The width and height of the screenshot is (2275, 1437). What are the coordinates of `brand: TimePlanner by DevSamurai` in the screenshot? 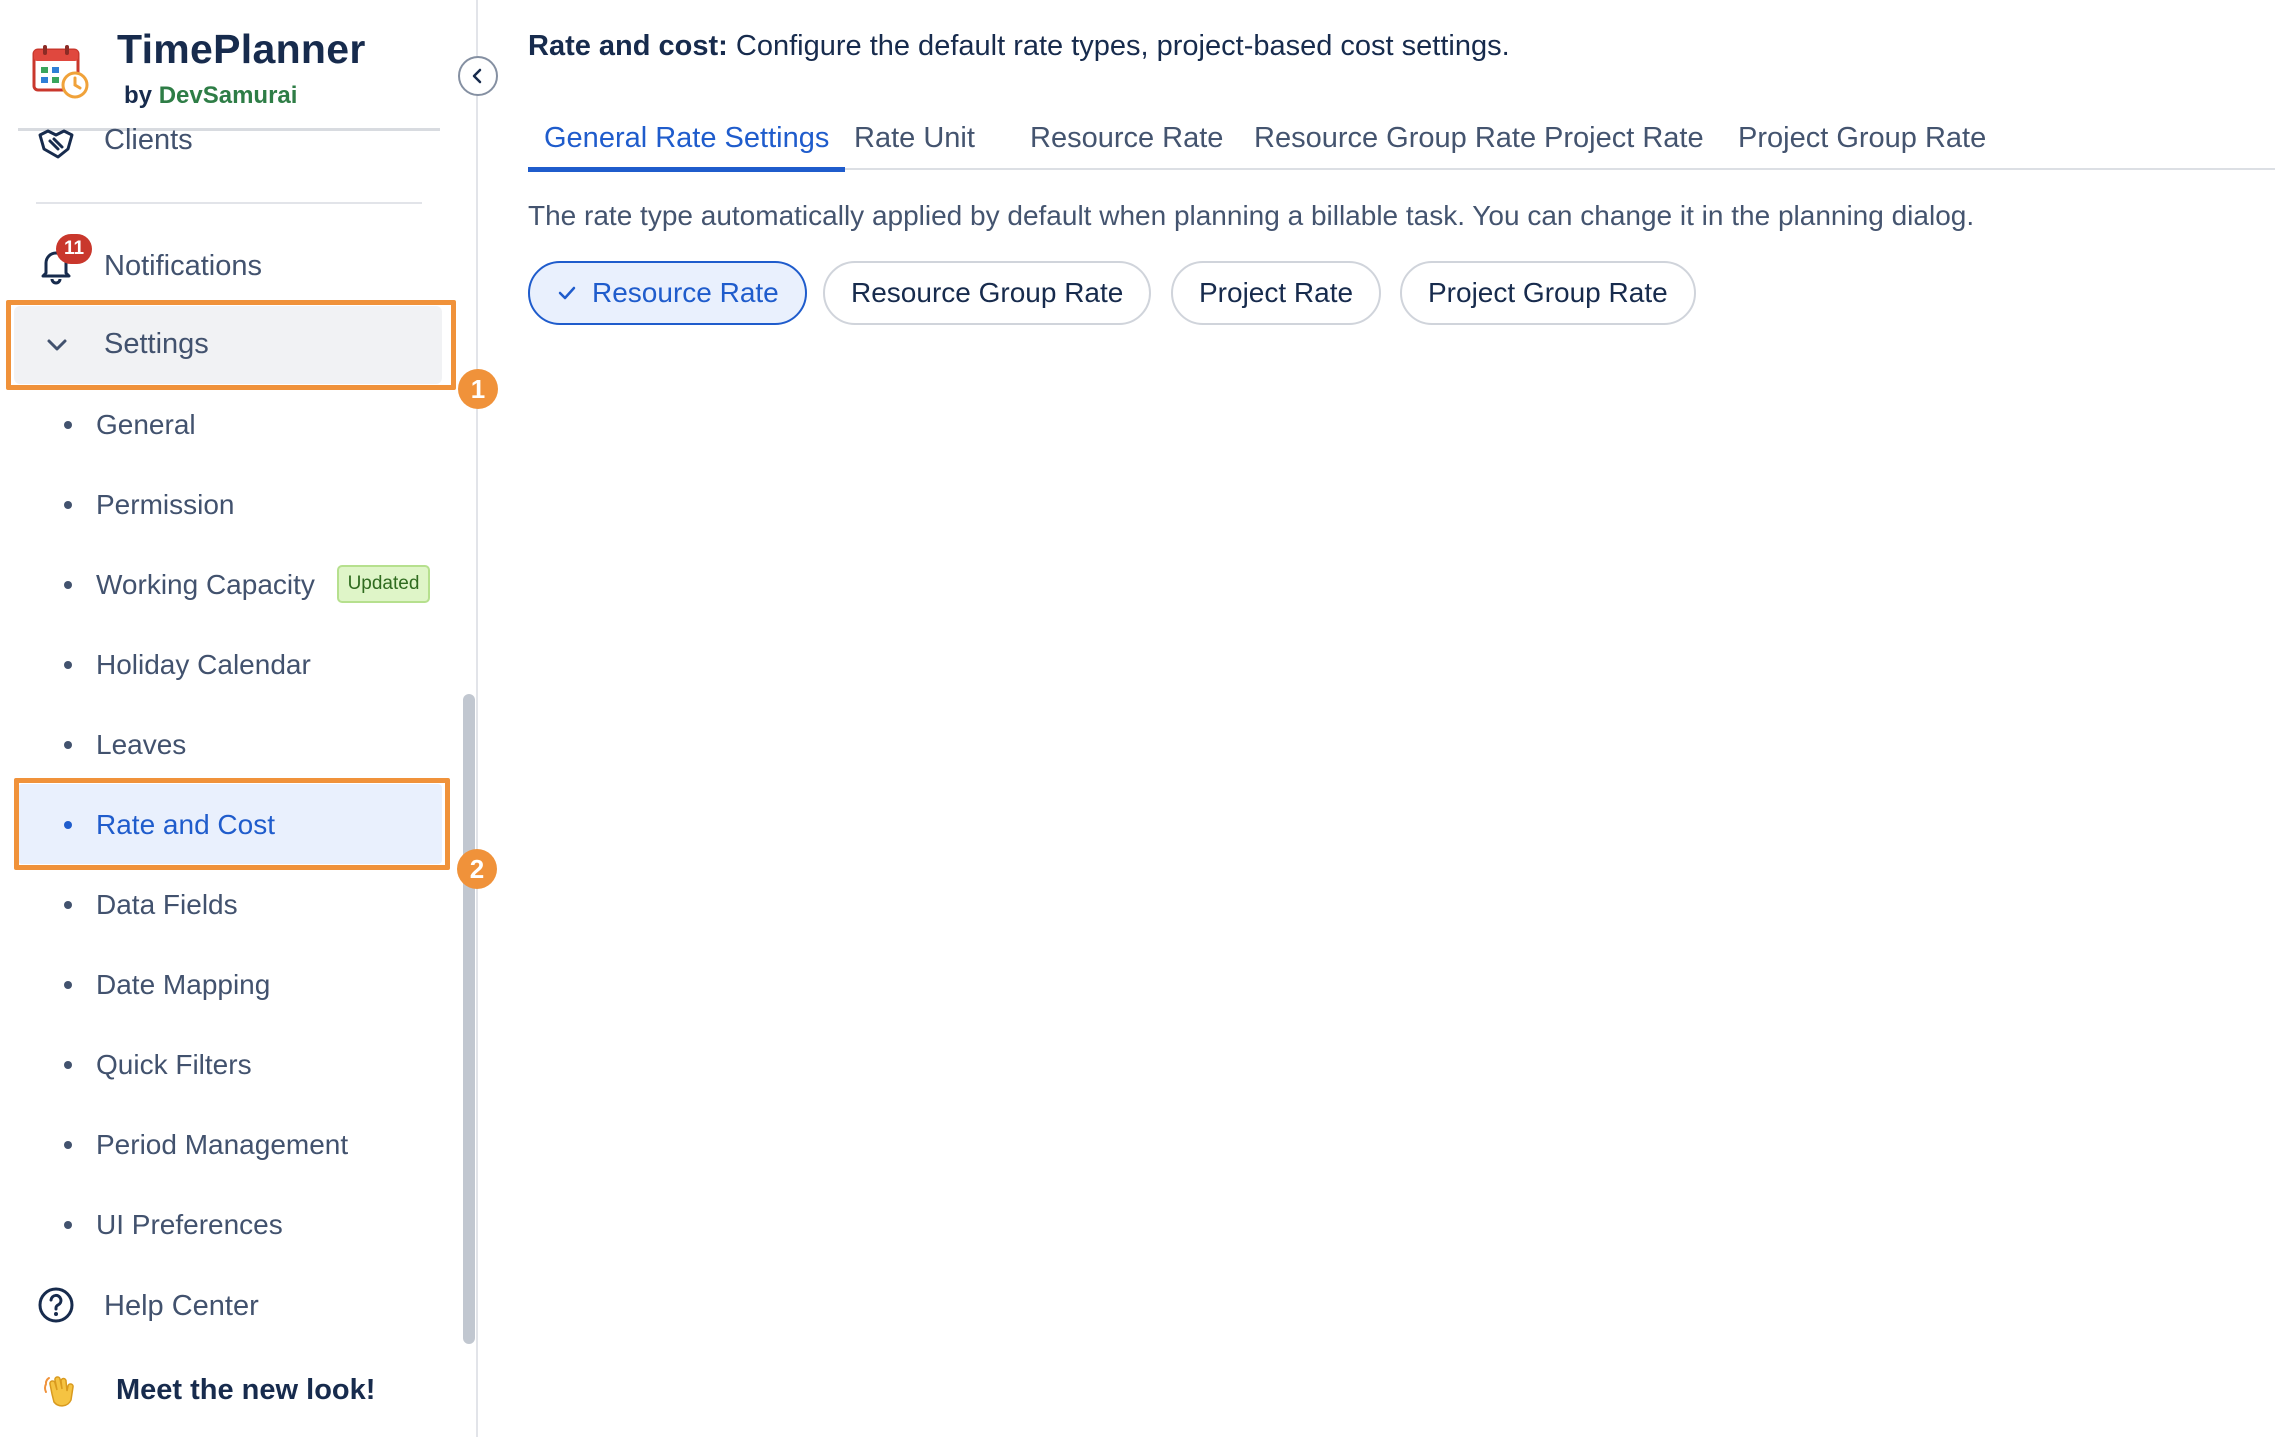 It's located at (242, 72).